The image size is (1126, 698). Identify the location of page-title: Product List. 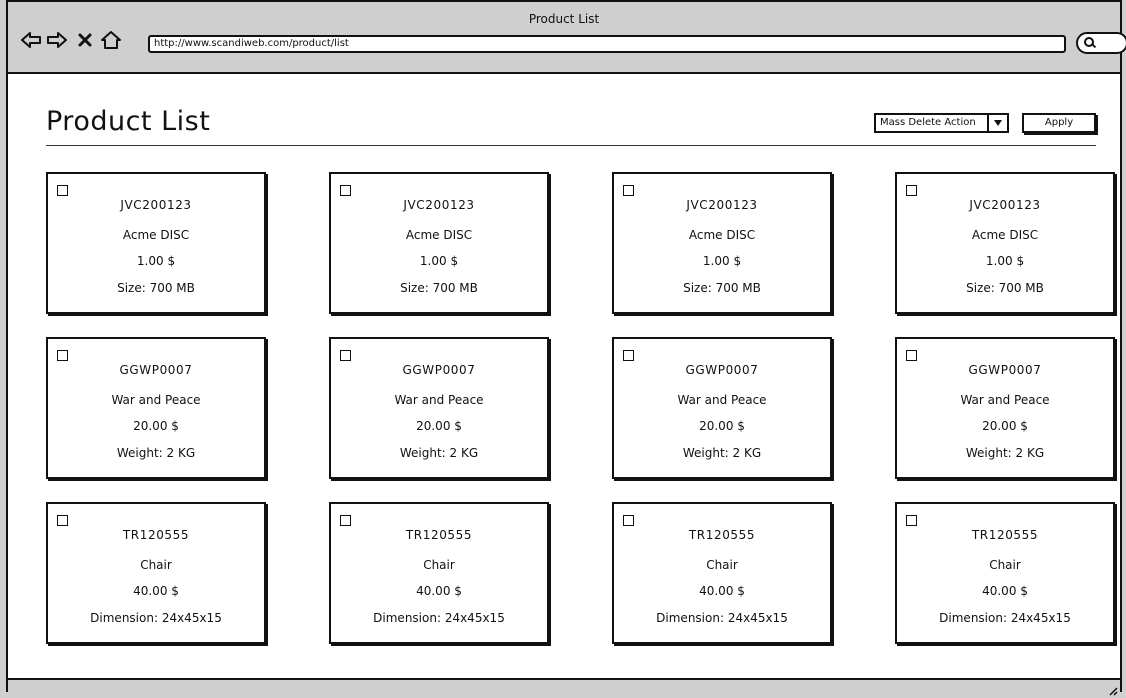
(128, 121).